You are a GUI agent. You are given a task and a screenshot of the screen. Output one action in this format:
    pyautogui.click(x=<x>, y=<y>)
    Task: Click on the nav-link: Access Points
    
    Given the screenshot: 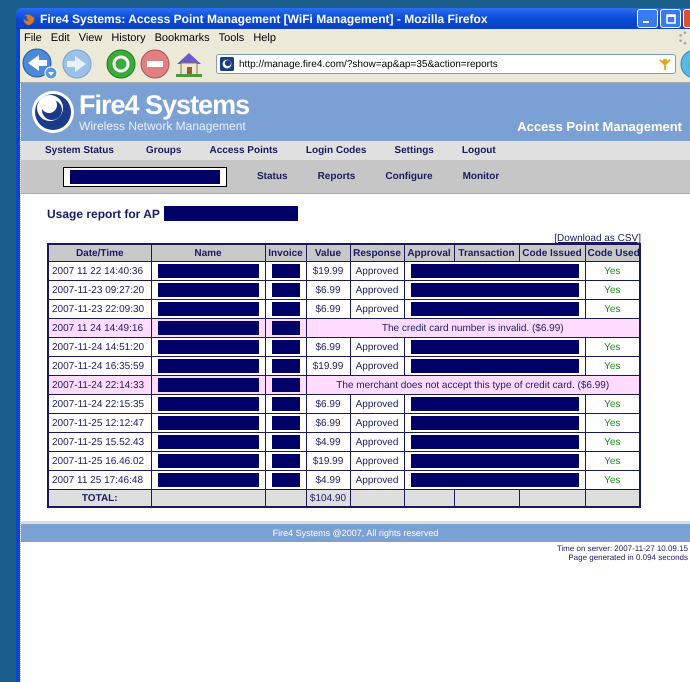 What is the action you would take?
    pyautogui.click(x=243, y=150)
    